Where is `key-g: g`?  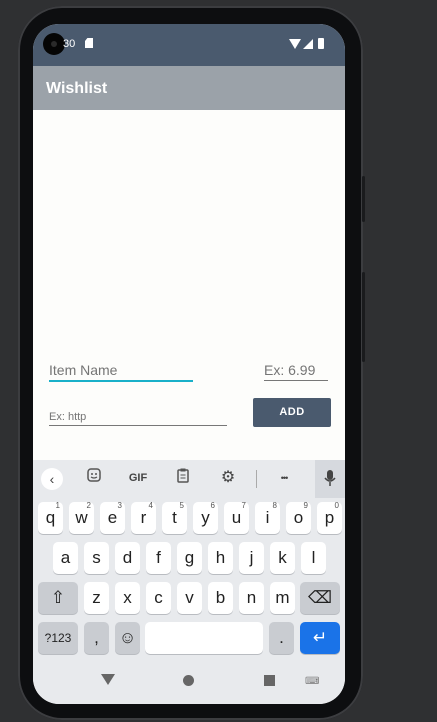
key-g: g is located at coordinates (189, 558).